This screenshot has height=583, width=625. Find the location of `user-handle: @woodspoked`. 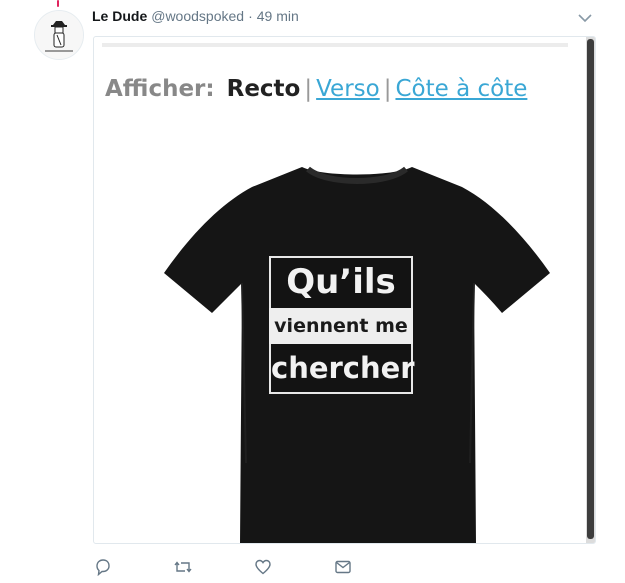

user-handle: @woodspoked is located at coordinates (197, 16).